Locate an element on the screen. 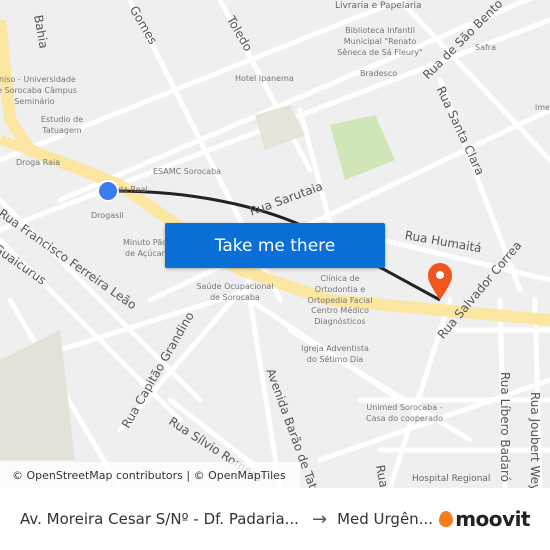  poi-label: Droga Raia is located at coordinates (38, 162).